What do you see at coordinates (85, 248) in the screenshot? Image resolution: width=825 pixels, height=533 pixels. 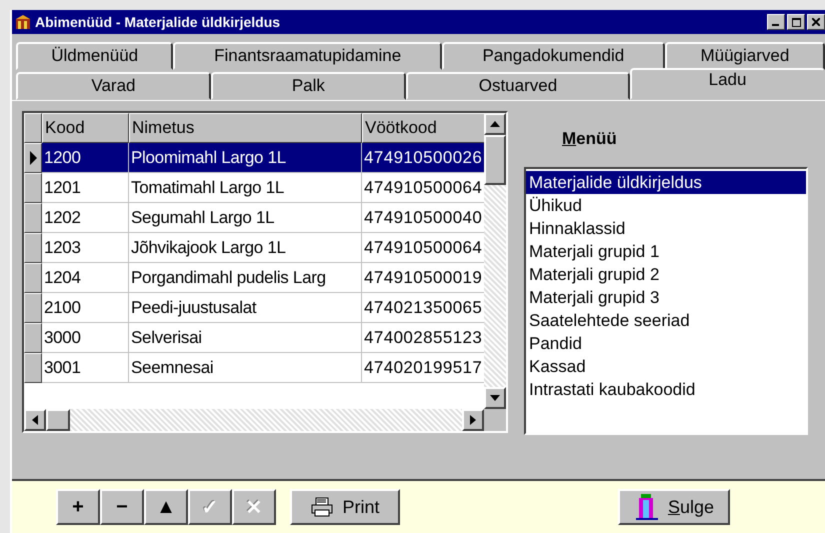 I see `table-cell: 1203` at bounding box center [85, 248].